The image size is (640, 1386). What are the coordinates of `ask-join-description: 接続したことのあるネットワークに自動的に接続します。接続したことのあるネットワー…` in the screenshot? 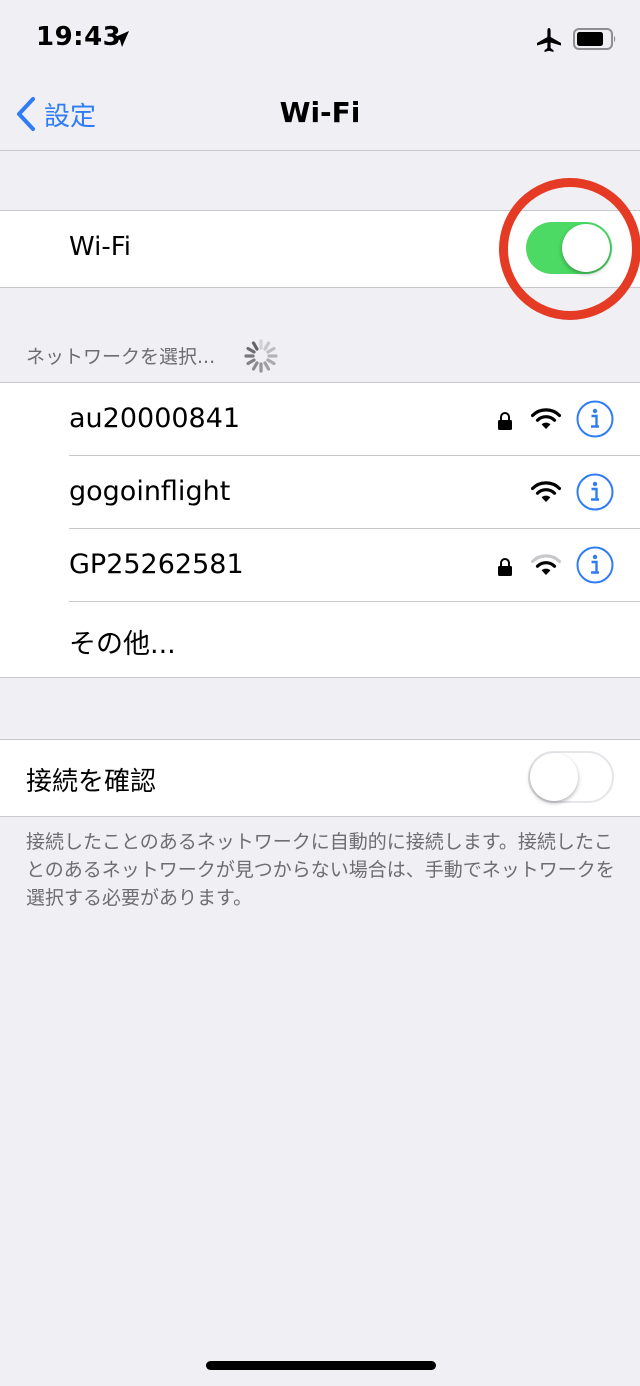 It's located at (320, 870).